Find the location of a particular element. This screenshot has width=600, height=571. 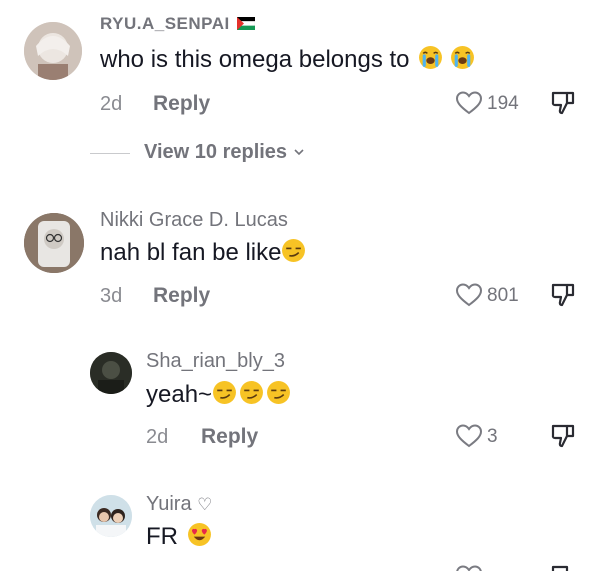

reply-username: Sha_rian_bly_3 is located at coordinates (215, 361).